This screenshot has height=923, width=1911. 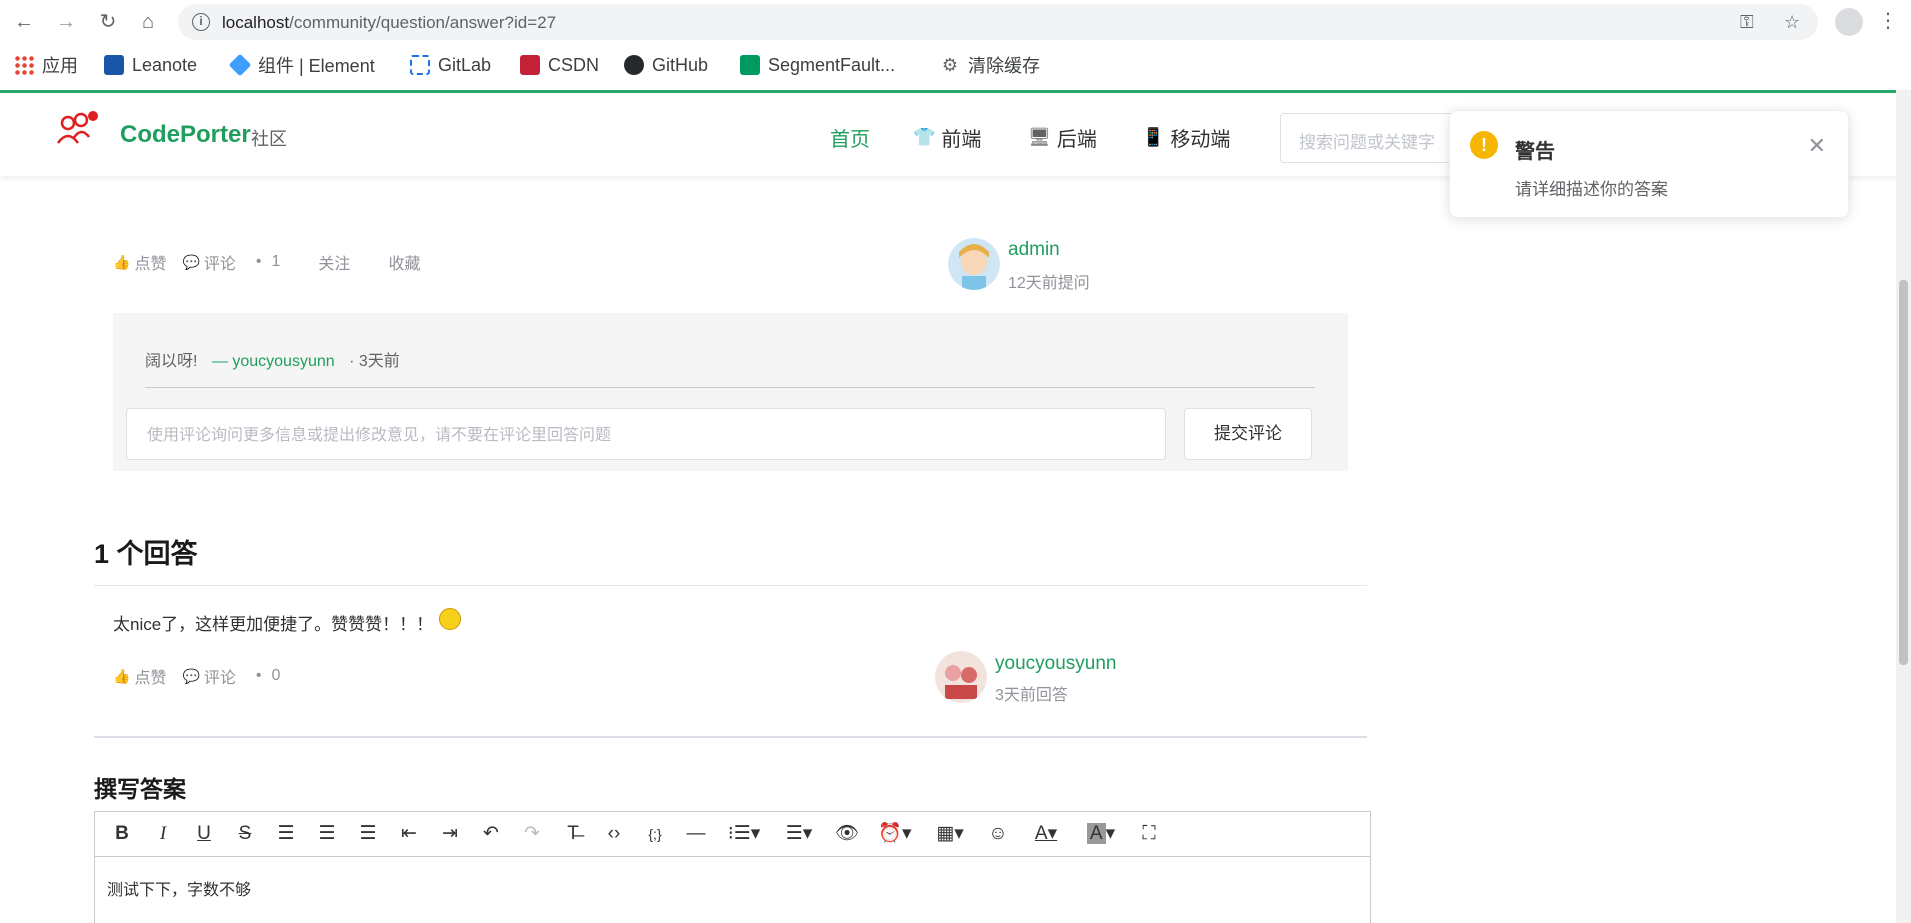 What do you see at coordinates (750, 65) in the screenshot?
I see `segmentfault-icon` at bounding box center [750, 65].